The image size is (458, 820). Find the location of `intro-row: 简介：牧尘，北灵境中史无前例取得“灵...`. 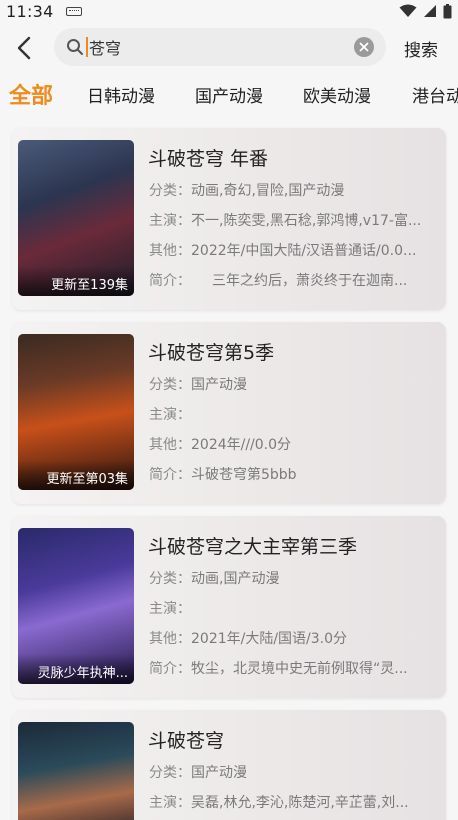

intro-row: 简介：牧尘，北灵境中史无前例取得“灵... is located at coordinates (294, 668).